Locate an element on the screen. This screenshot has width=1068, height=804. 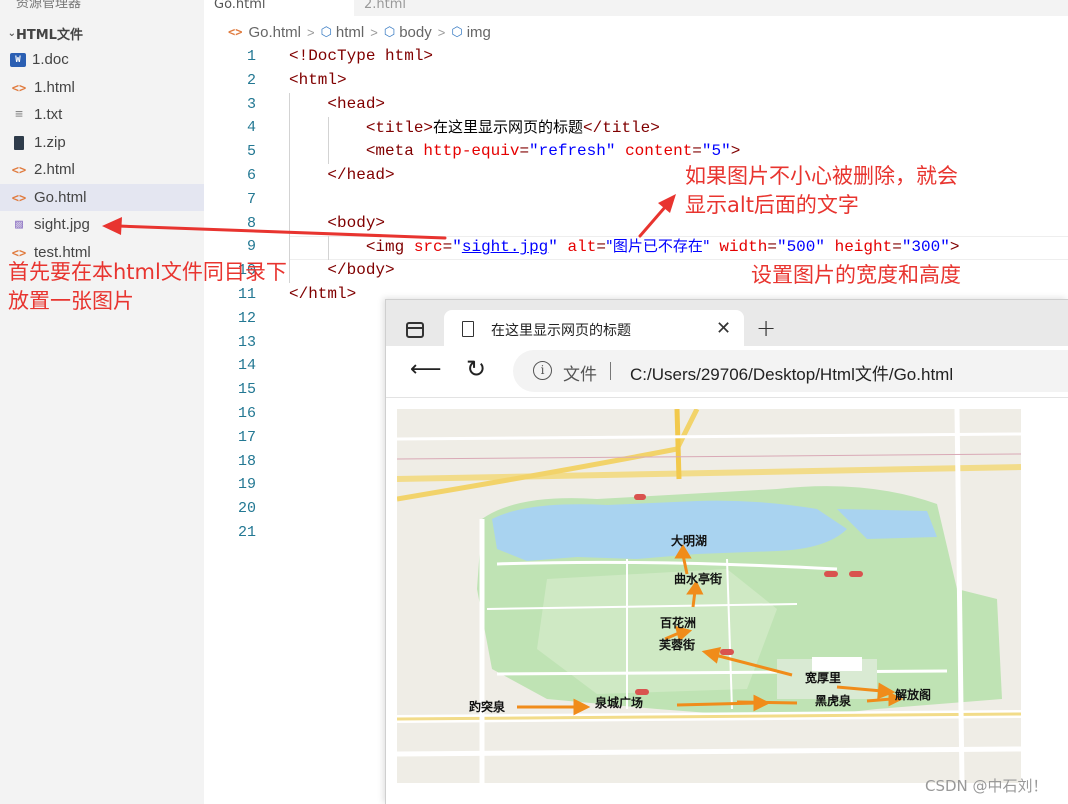
annotation-place-image: 首先要在本html文件同目录下放置一张图片 is located at coordinates (147, 286).